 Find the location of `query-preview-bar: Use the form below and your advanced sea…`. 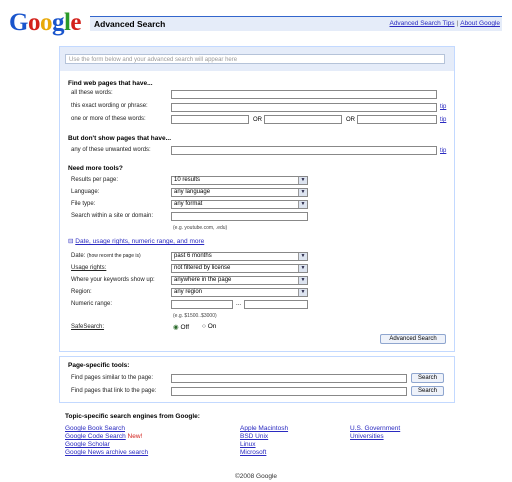

query-preview-bar: Use the form below and your advanced sea… is located at coordinates (257, 59).